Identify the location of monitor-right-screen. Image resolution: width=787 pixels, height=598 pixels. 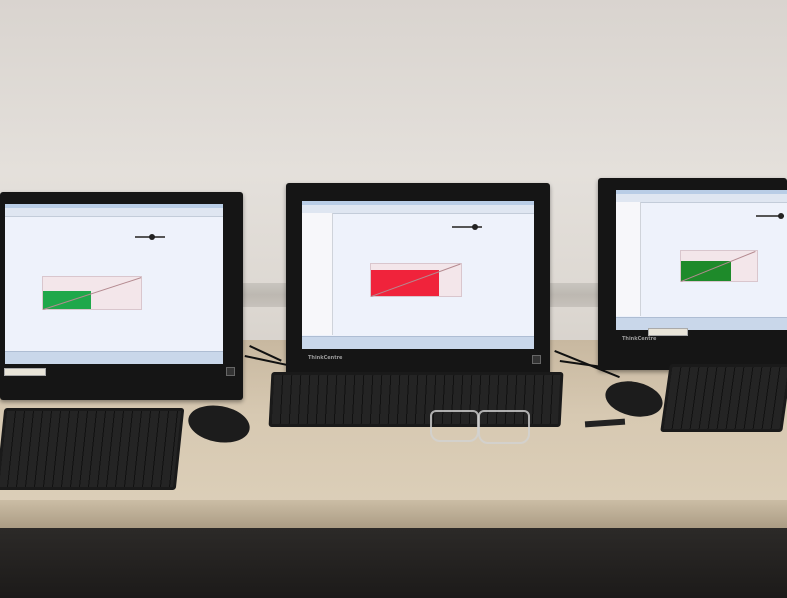
(701, 260).